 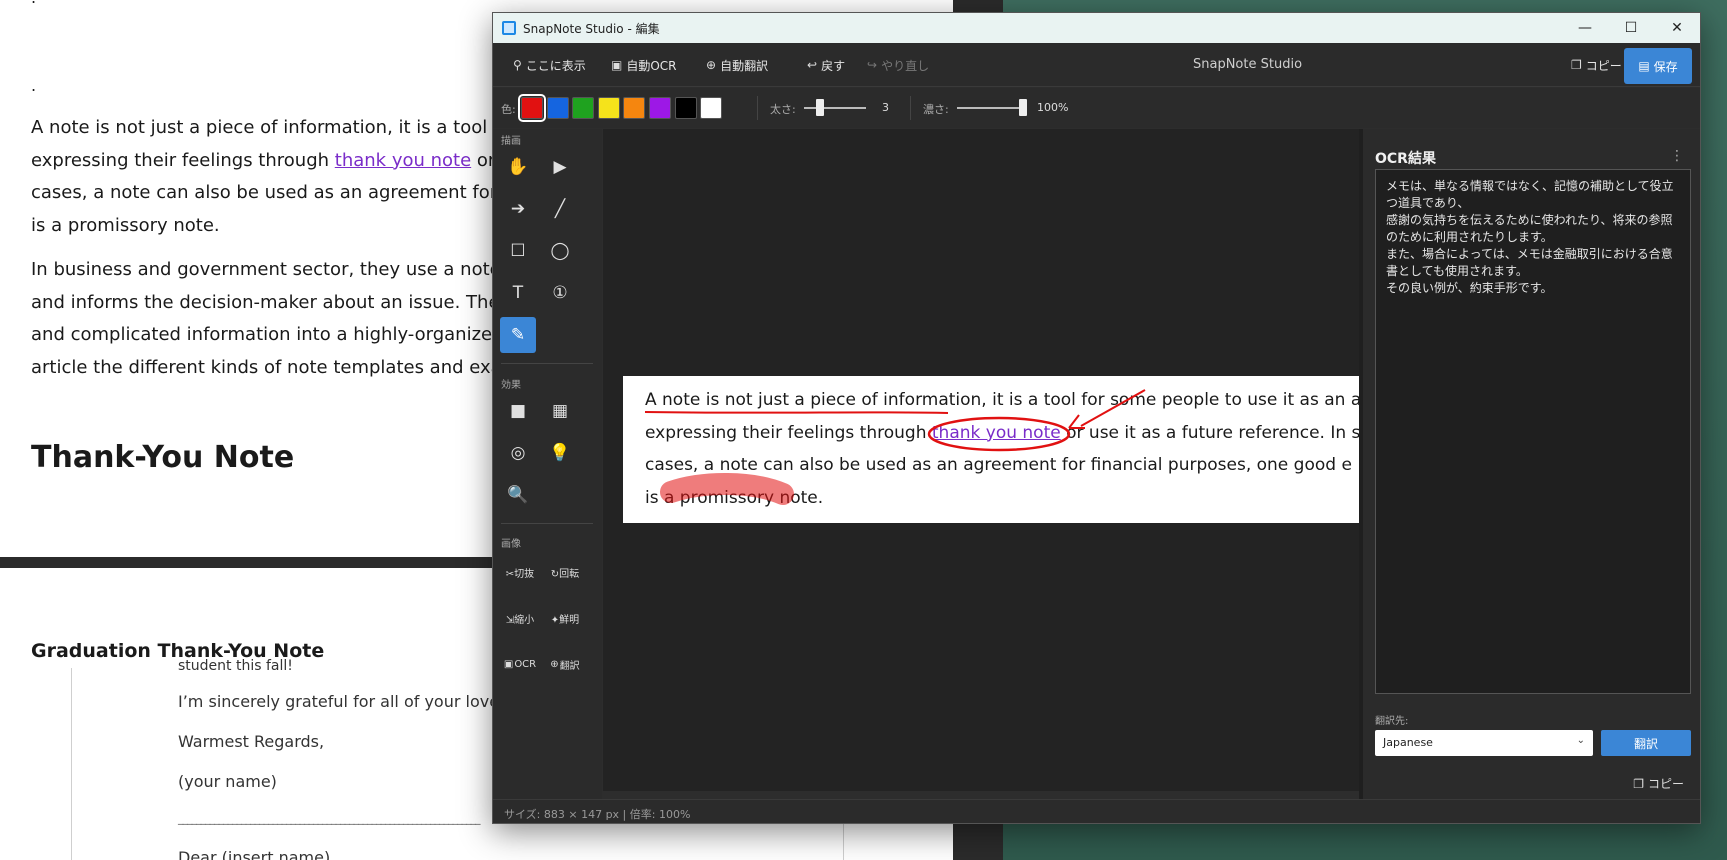 What do you see at coordinates (520, 618) in the screenshot?
I see `shrink-button: ⇲縮小` at bounding box center [520, 618].